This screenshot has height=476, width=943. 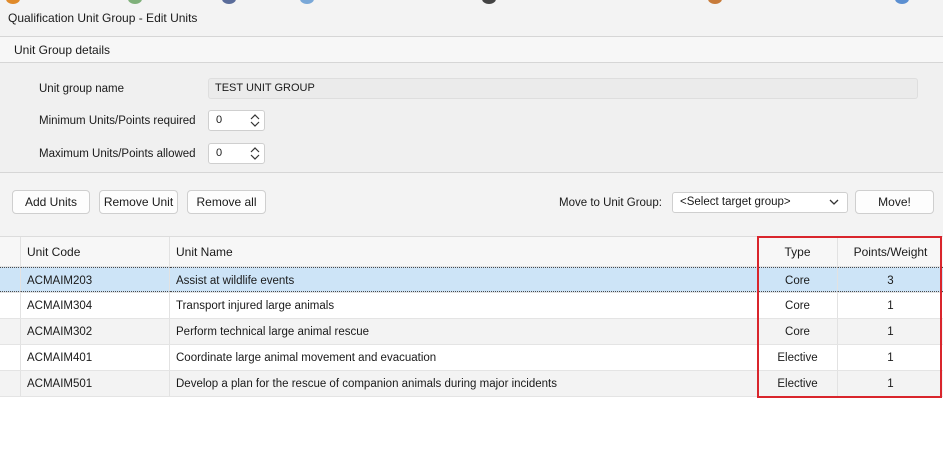 I want to click on remove-all-button: Remove all, so click(x=226, y=202).